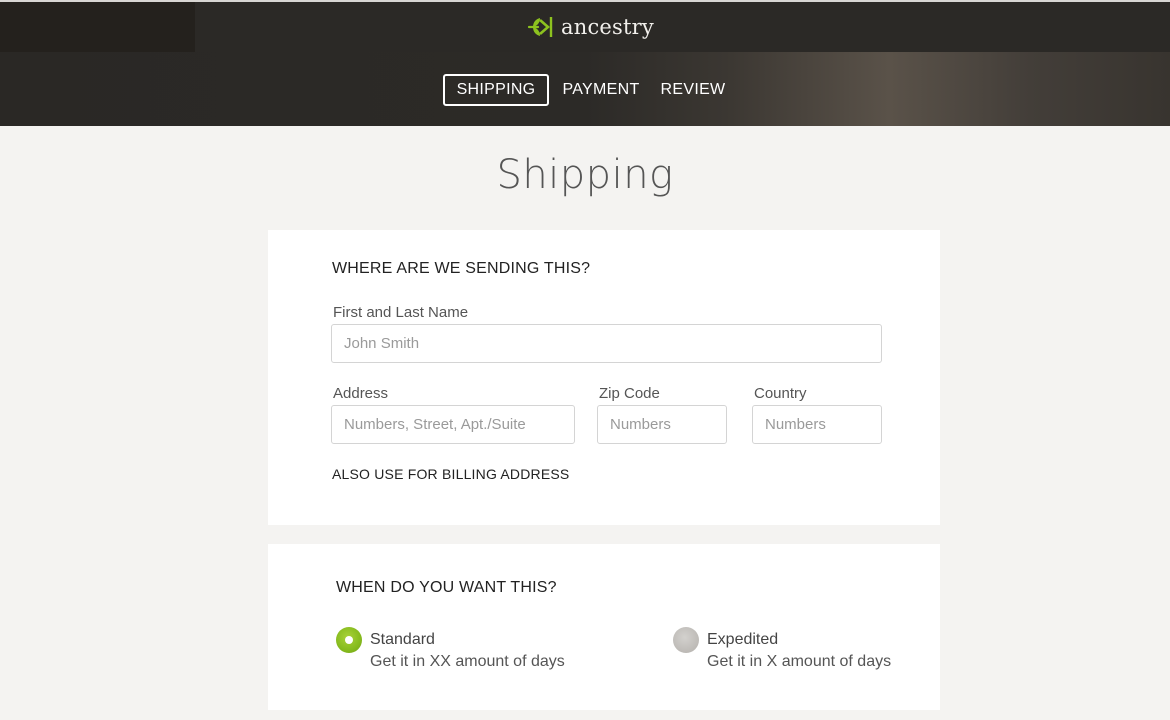 Image resolution: width=1170 pixels, height=720 pixels. What do you see at coordinates (607, 27) in the screenshot?
I see `brand-wordmark: ancestry` at bounding box center [607, 27].